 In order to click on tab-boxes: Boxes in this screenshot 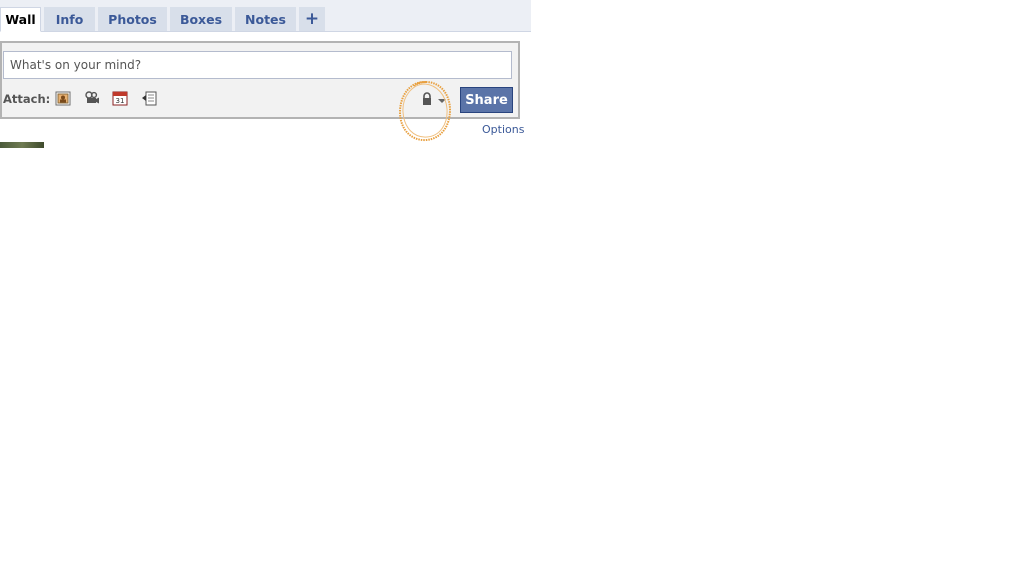, I will do `click(201, 19)`.